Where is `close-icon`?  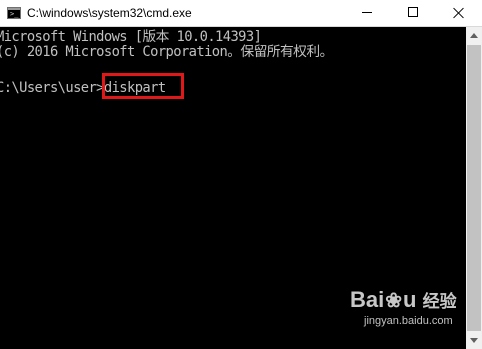
close-icon is located at coordinates (459, 13).